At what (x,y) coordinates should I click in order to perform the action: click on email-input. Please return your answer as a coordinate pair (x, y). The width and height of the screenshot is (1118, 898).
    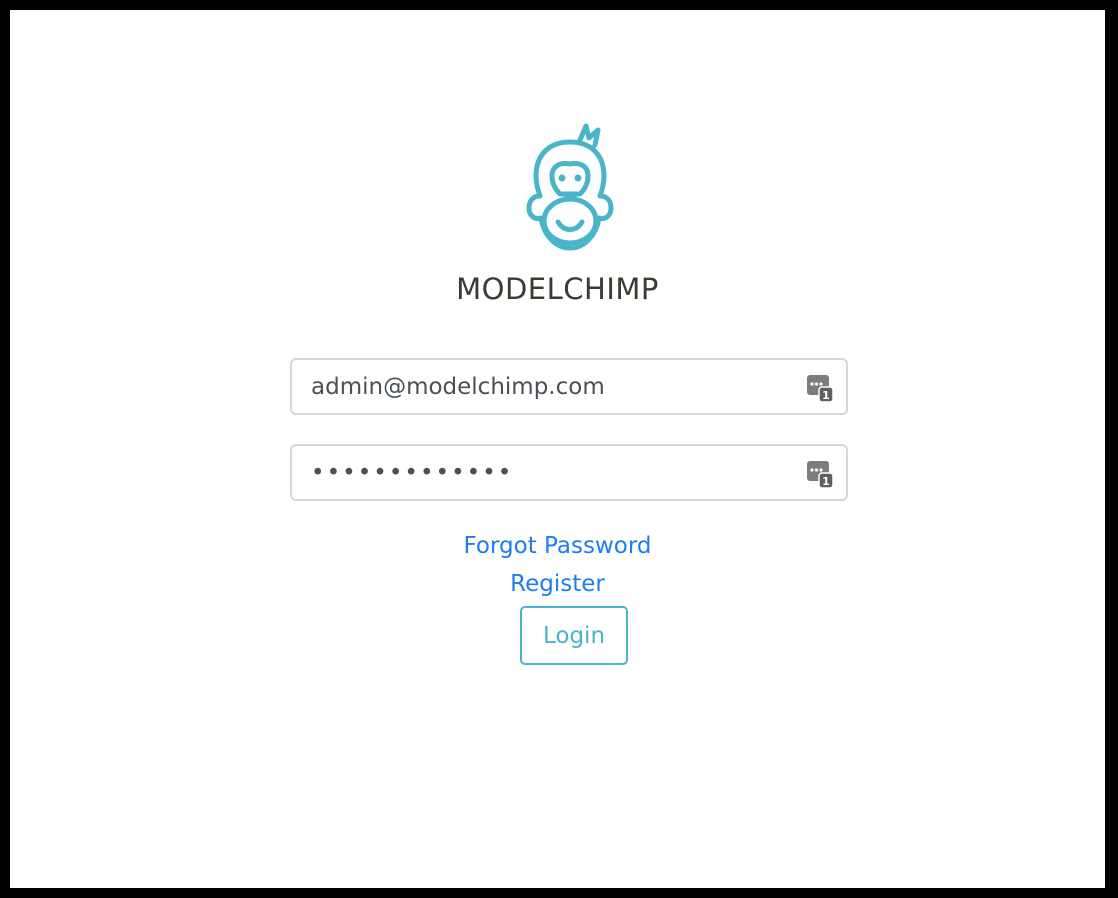
    Looking at the image, I should click on (569, 386).